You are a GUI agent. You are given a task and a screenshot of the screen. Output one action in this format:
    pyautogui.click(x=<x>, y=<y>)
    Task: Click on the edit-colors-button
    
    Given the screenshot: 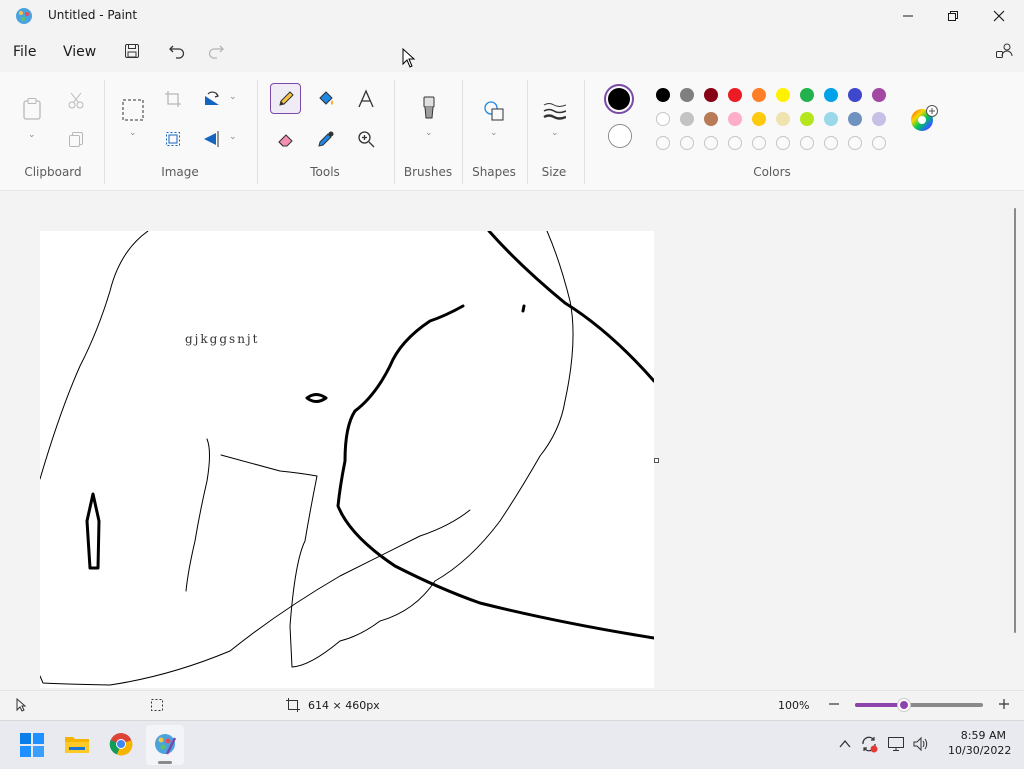 What is the action you would take?
    pyautogui.click(x=924, y=119)
    